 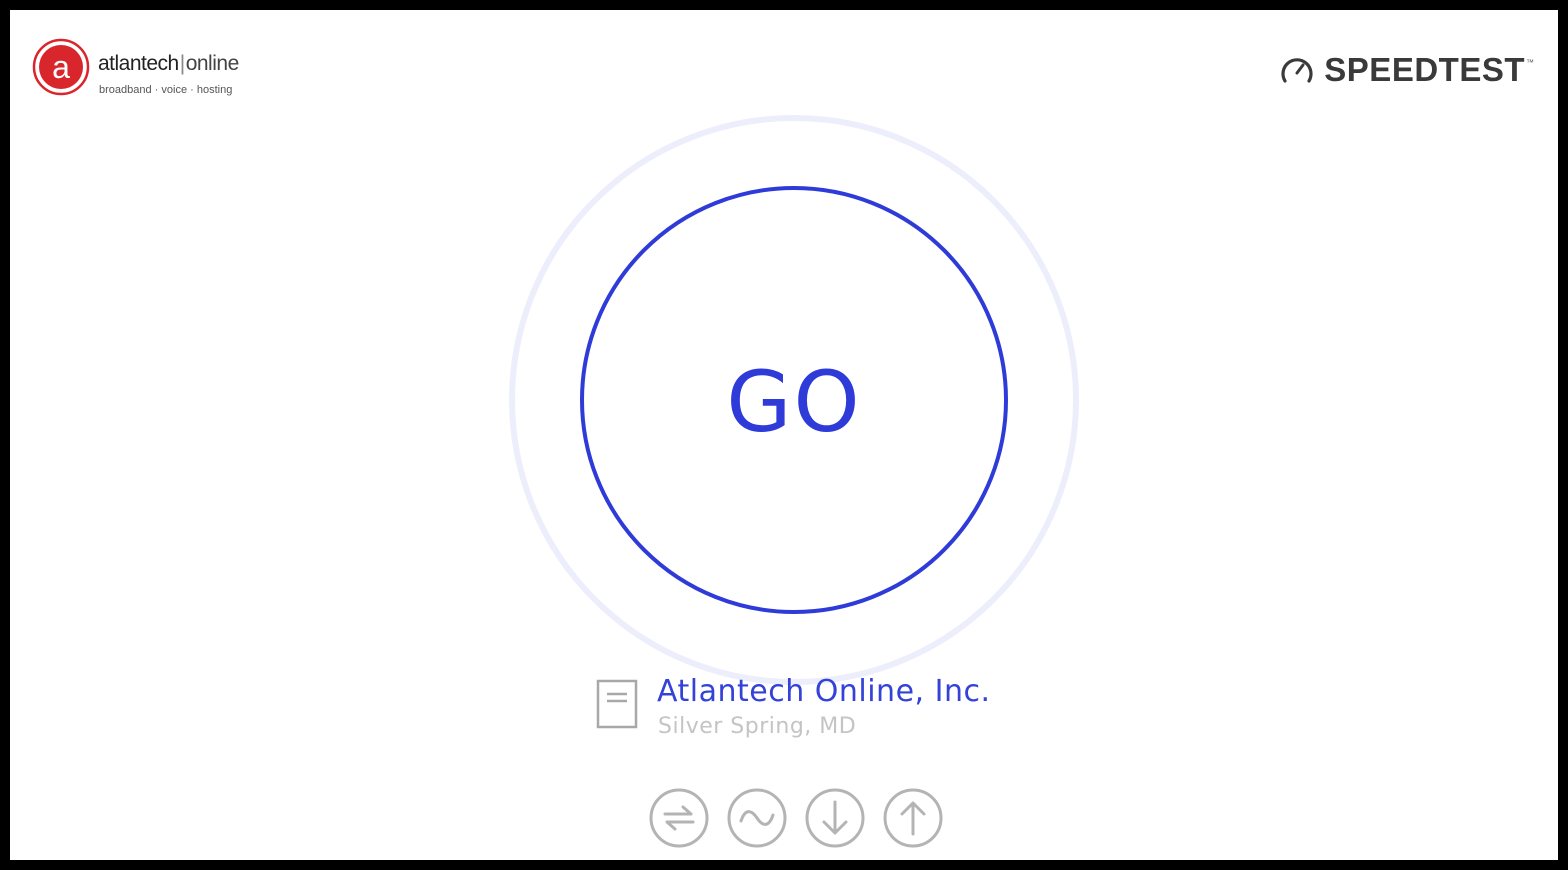 I want to click on speedtest-wordmark: SPEEDTEST, so click(x=1424, y=69).